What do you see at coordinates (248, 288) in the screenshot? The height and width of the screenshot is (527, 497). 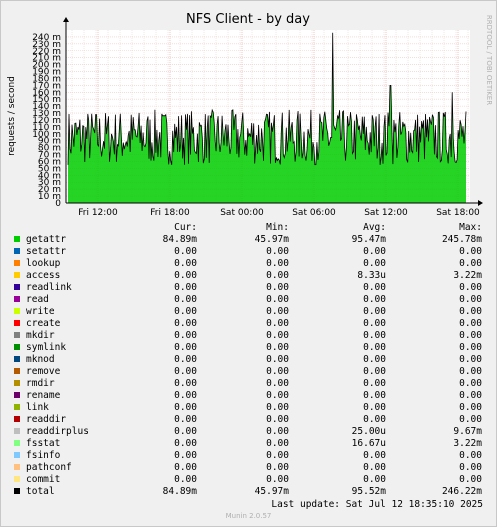 I see `legend-row-readlink: readlink 0.00 0.00 0.00 0.00` at bounding box center [248, 288].